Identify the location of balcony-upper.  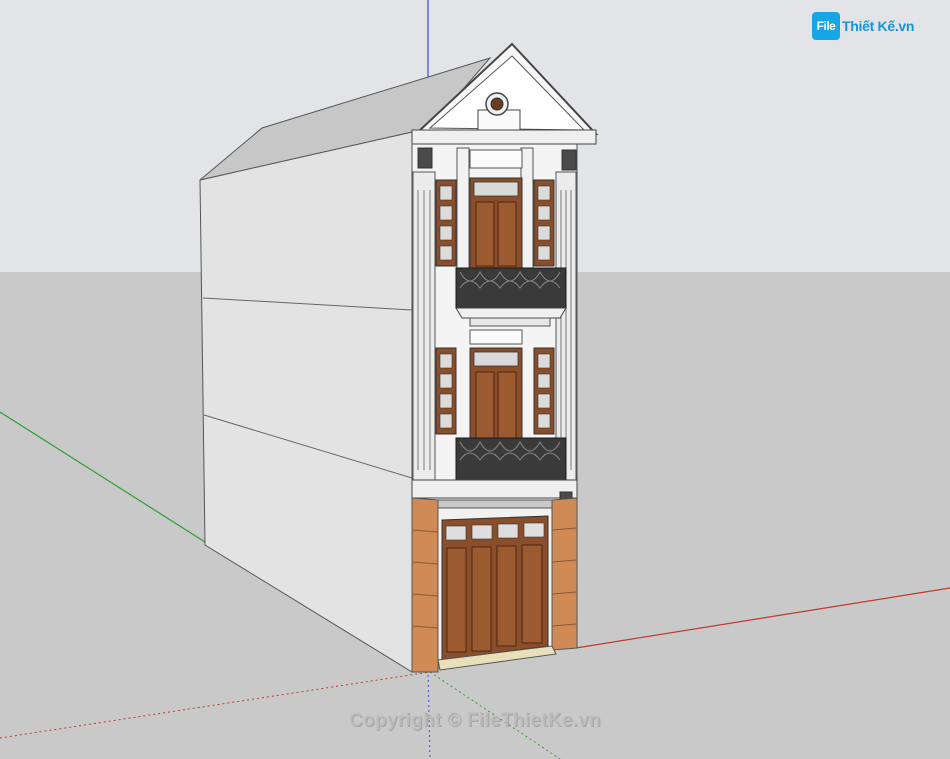
(511, 297).